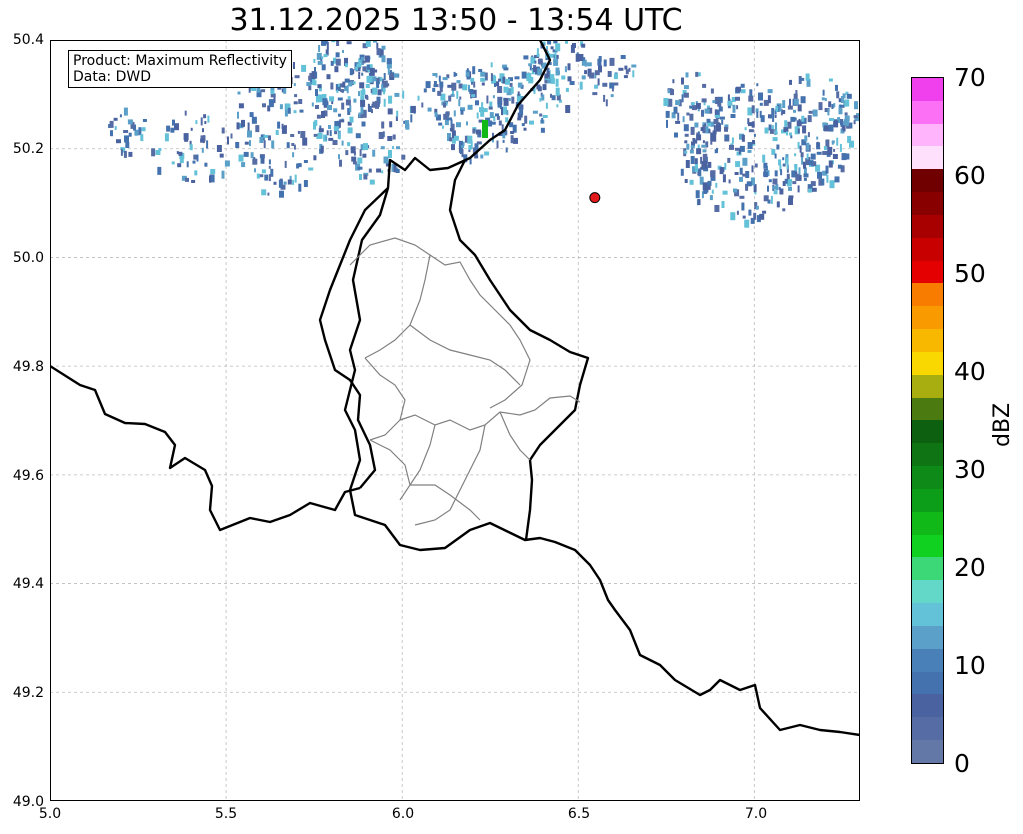  I want to click on colorbar-tick-label: 70, so click(970, 77).